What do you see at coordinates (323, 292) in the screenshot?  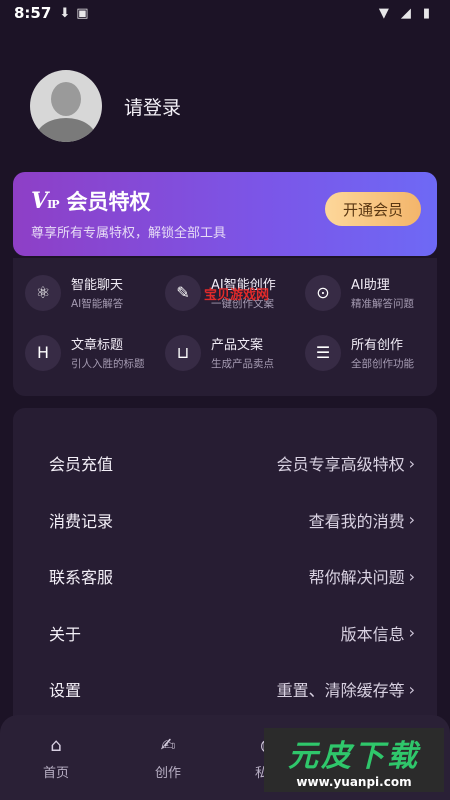 I see `robot-icon: ⊙` at bounding box center [323, 292].